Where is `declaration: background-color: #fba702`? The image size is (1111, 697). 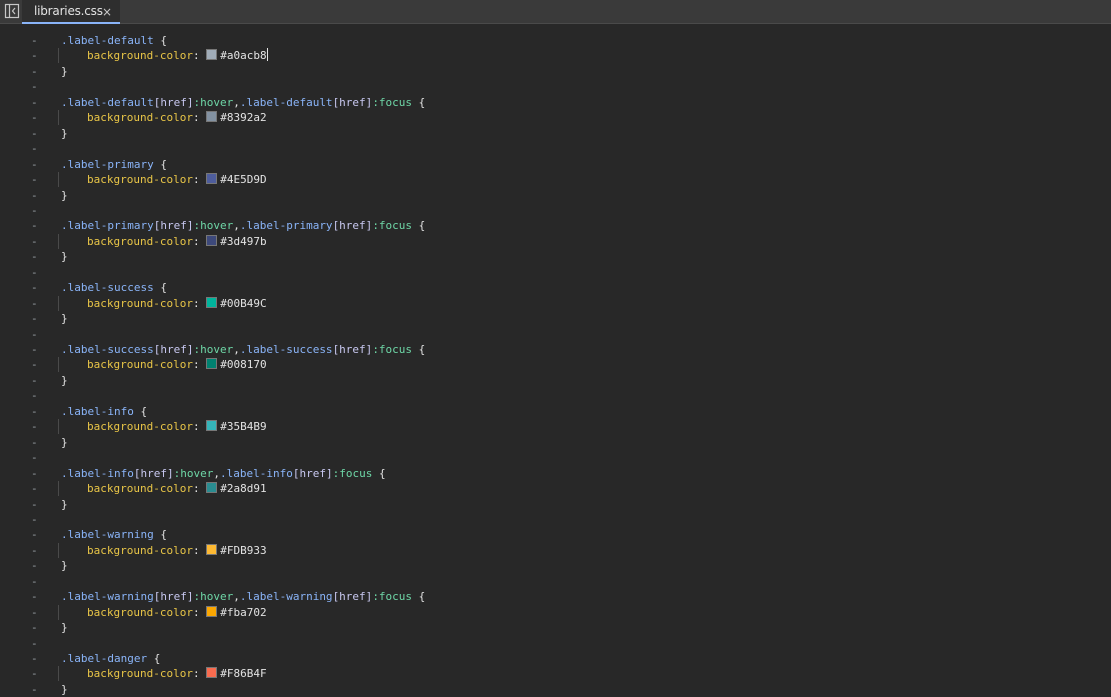 declaration: background-color: #fba702 is located at coordinates (177, 612).